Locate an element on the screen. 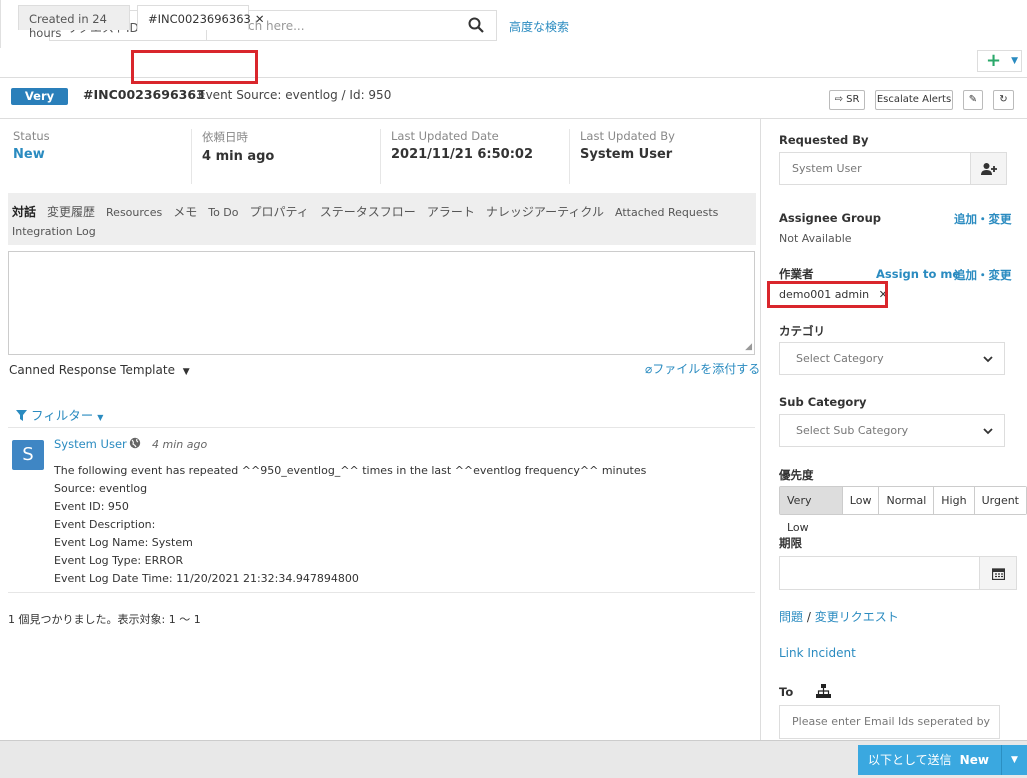 This screenshot has height=778, width=1027. incident-id: #INC0023696363 is located at coordinates (144, 94).